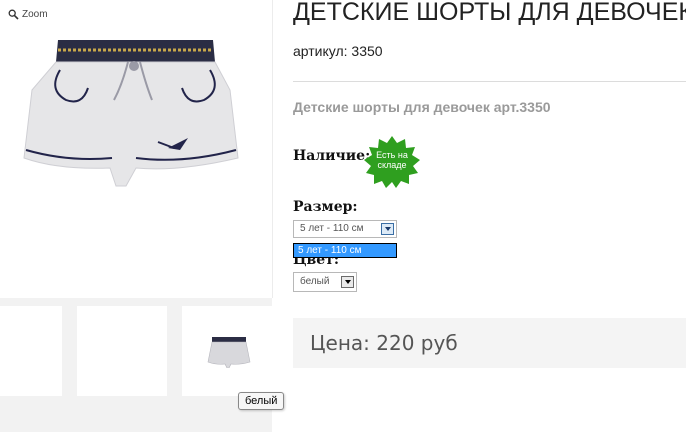  Describe the element at coordinates (422, 107) in the screenshot. I see `product-description: Детские шорты для девочек арт.3350` at that location.